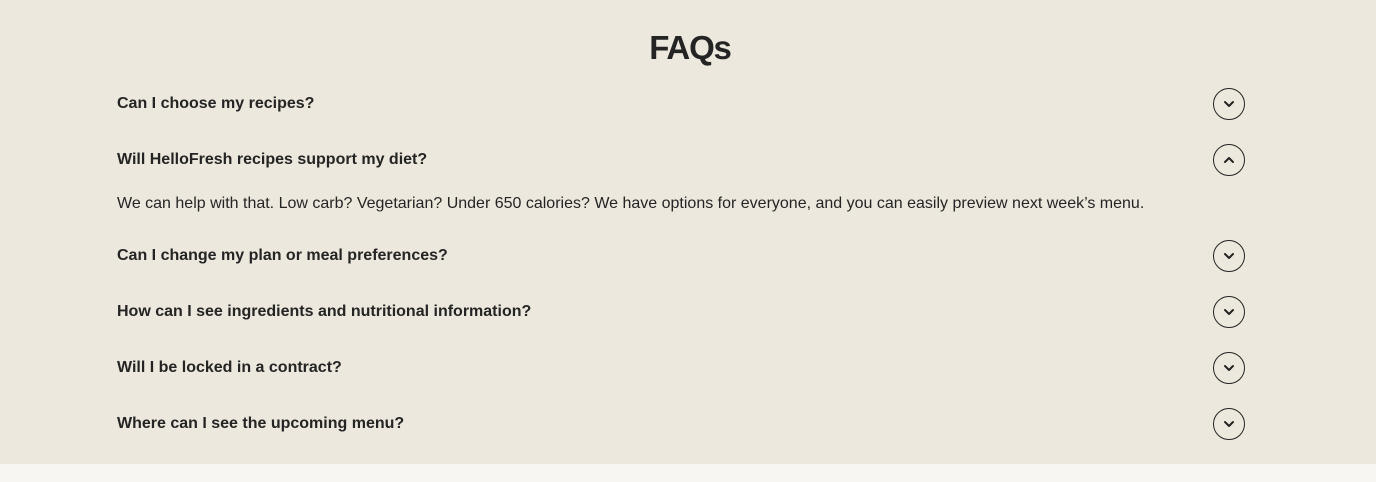 The height and width of the screenshot is (482, 1376). Describe the element at coordinates (690, 47) in the screenshot. I see `faq-title: FAQs` at that location.